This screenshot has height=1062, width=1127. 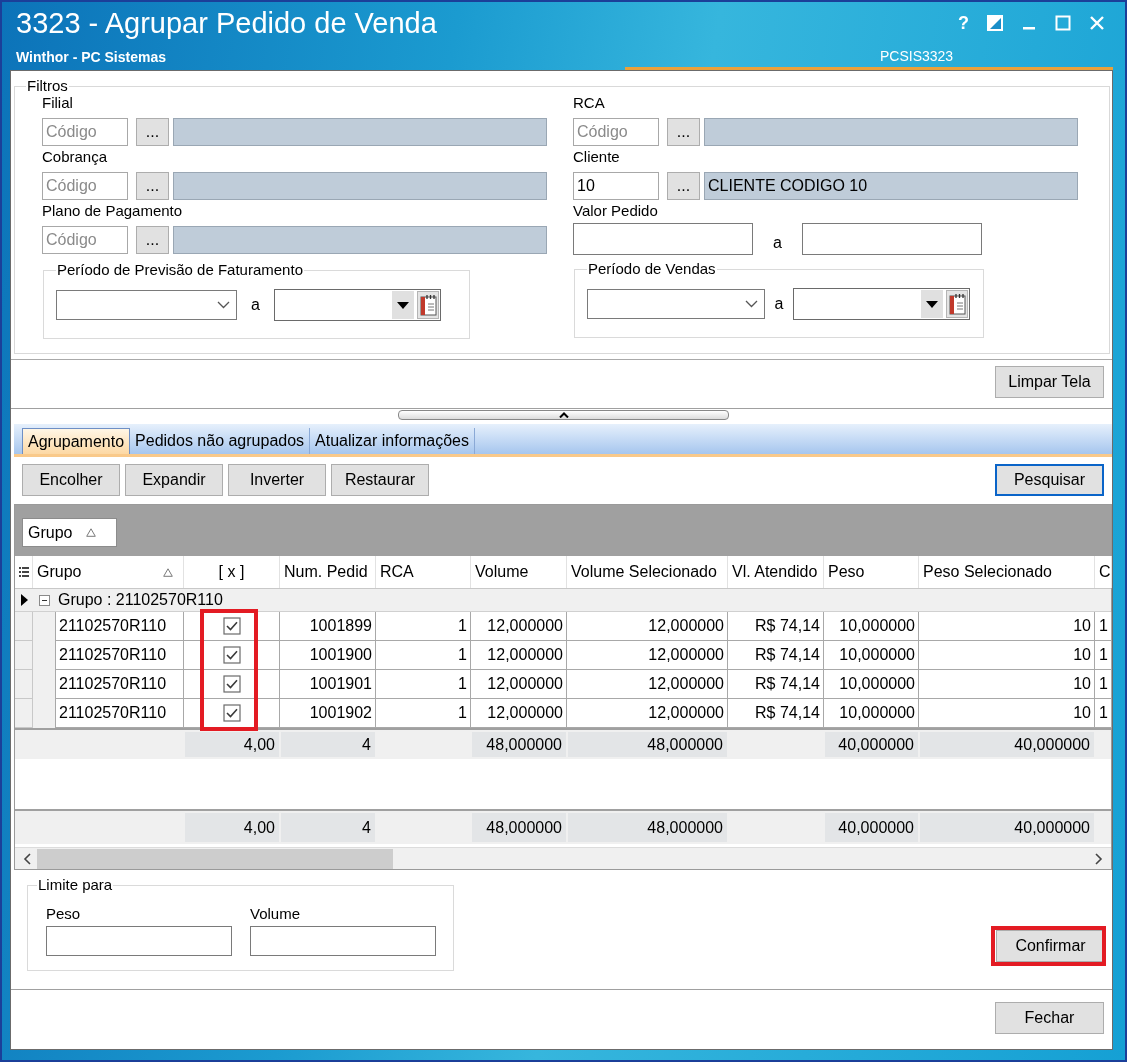 I want to click on table-cell: 1001902, so click(x=328, y=713).